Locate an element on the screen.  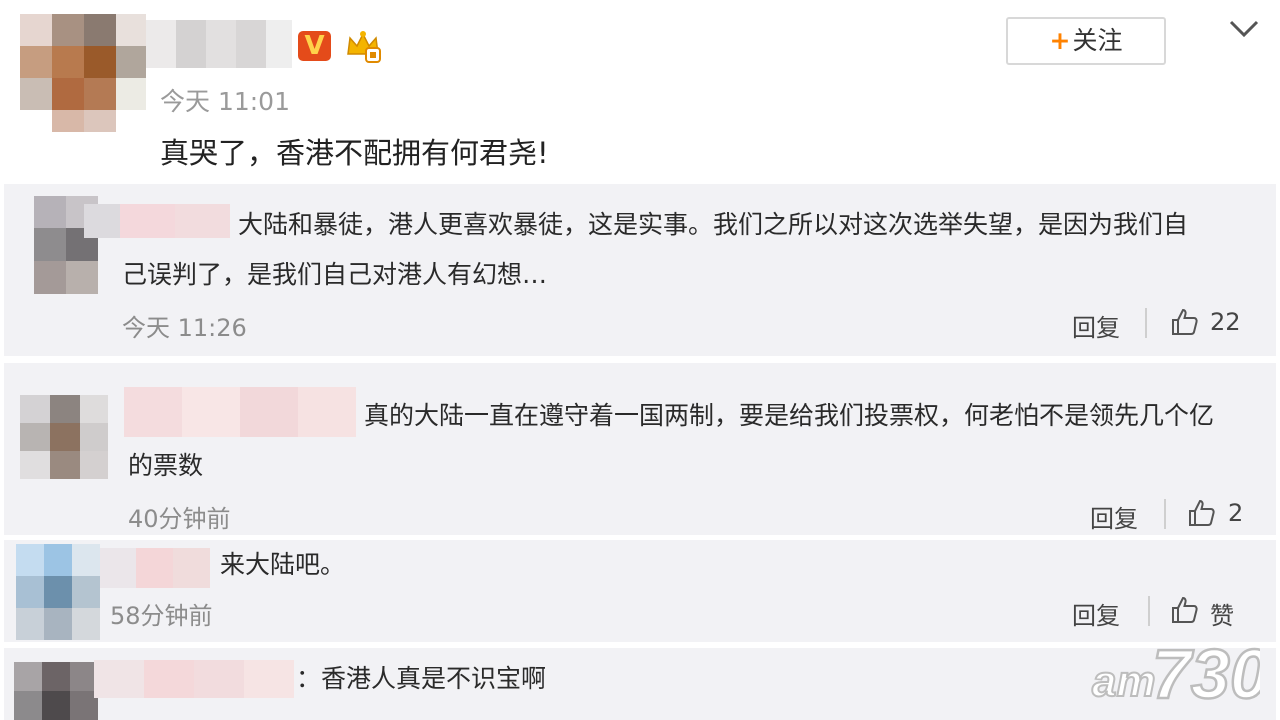
like-count: 22 is located at coordinates (1225, 322).